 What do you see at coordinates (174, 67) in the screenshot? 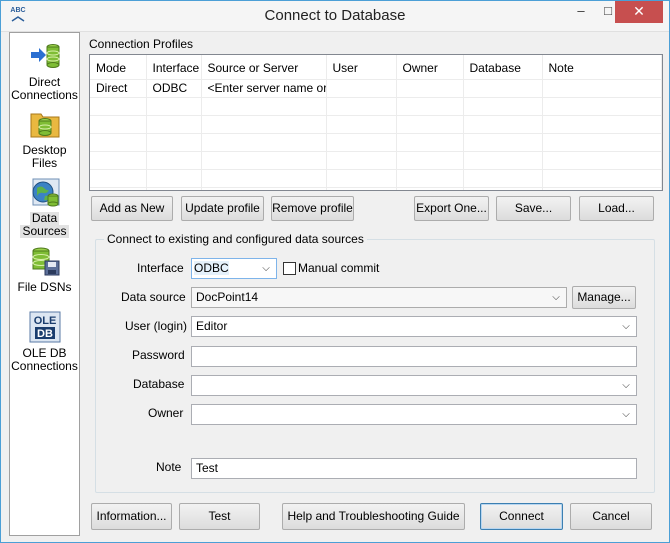
I see `column-header-interface: Interface` at bounding box center [174, 67].